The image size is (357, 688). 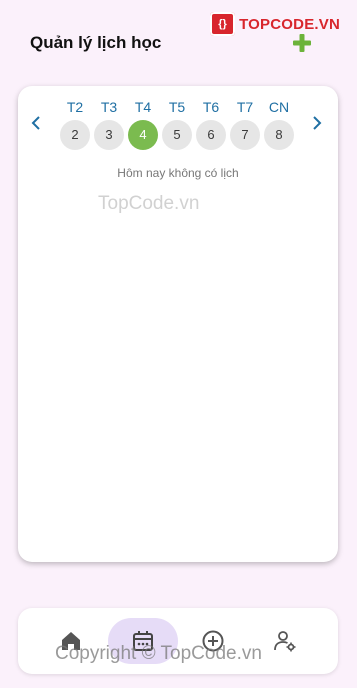 What do you see at coordinates (211, 135) in the screenshot?
I see `day-number: 6` at bounding box center [211, 135].